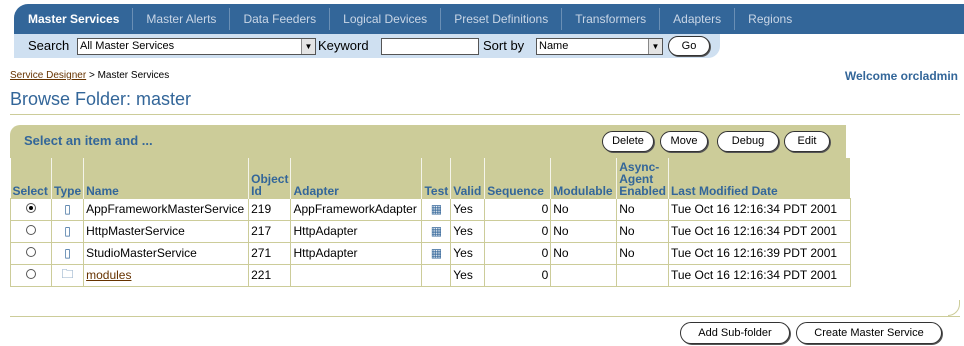  I want to click on welcome-text: Welcome orcladmin, so click(901, 76).